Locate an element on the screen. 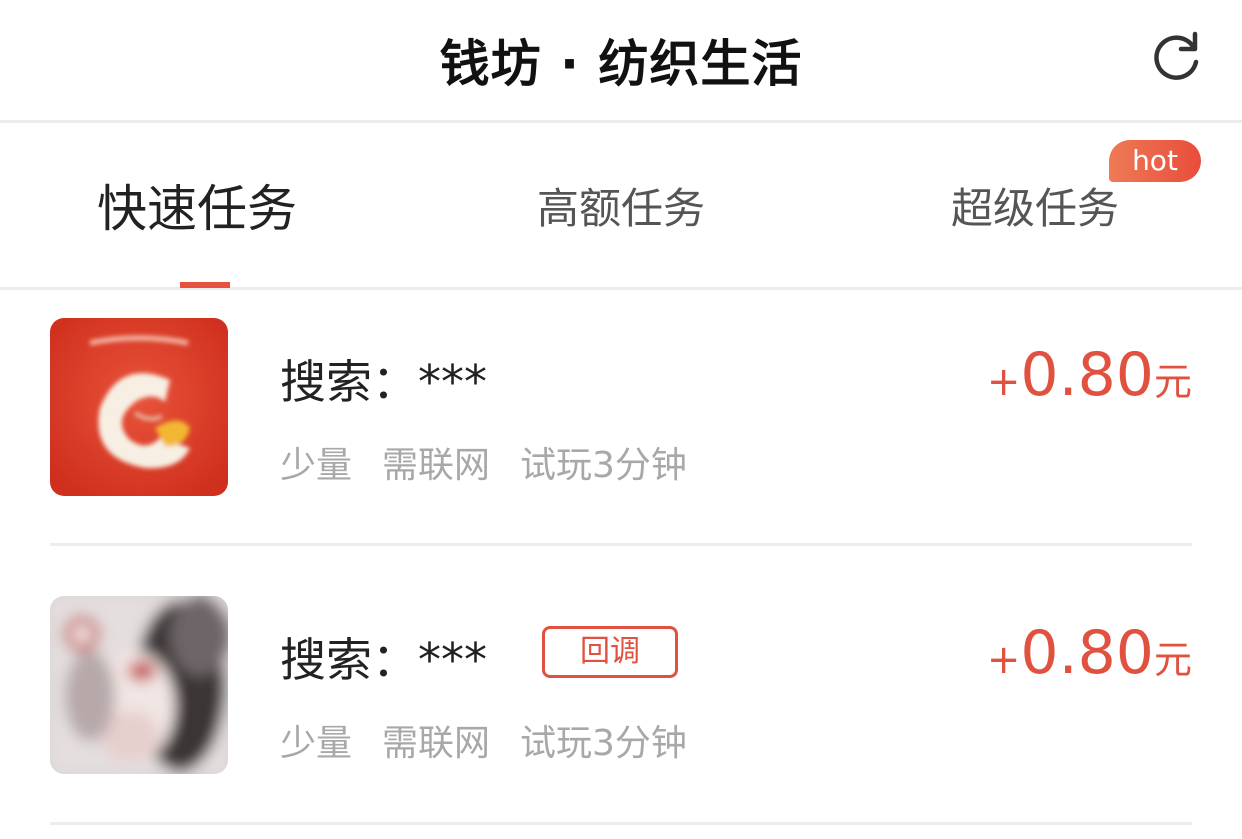  refresh-icon is located at coordinates (1176, 56).